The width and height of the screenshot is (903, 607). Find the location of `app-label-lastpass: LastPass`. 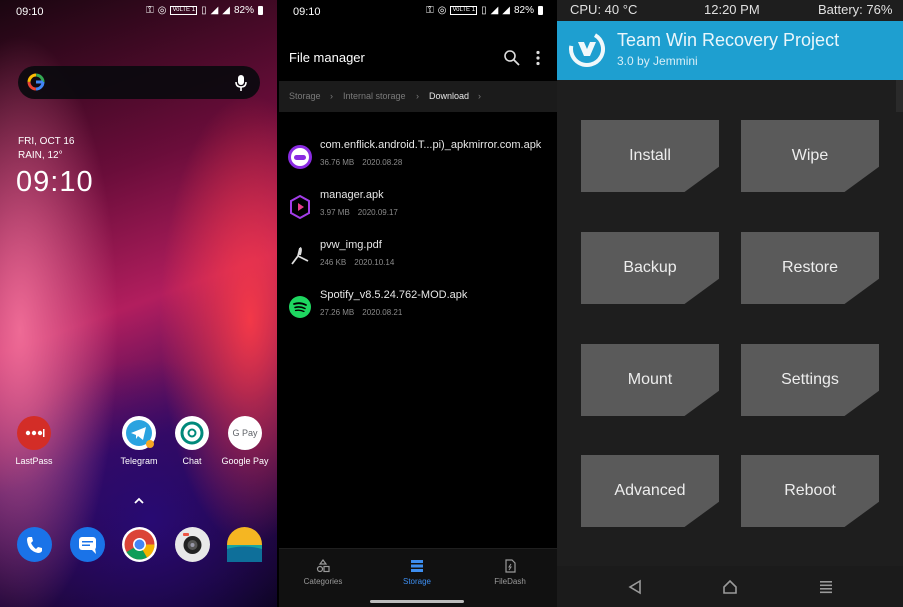

app-label-lastpass: LastPass is located at coordinates (34, 461).